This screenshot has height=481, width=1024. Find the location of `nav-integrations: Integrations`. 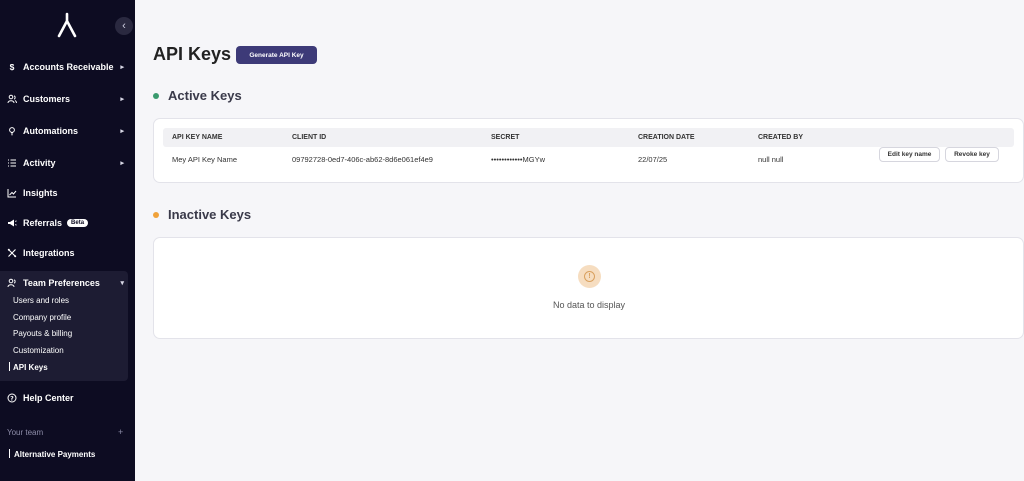

nav-integrations: Integrations is located at coordinates (67, 253).